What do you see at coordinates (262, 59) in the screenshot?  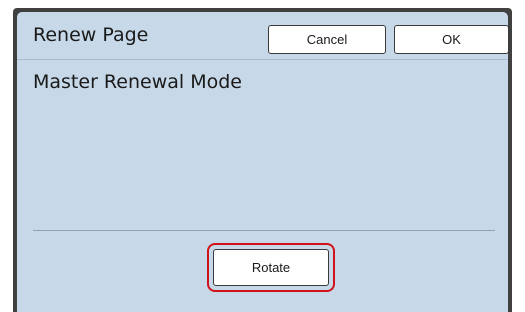 I see `header-divider` at bounding box center [262, 59].